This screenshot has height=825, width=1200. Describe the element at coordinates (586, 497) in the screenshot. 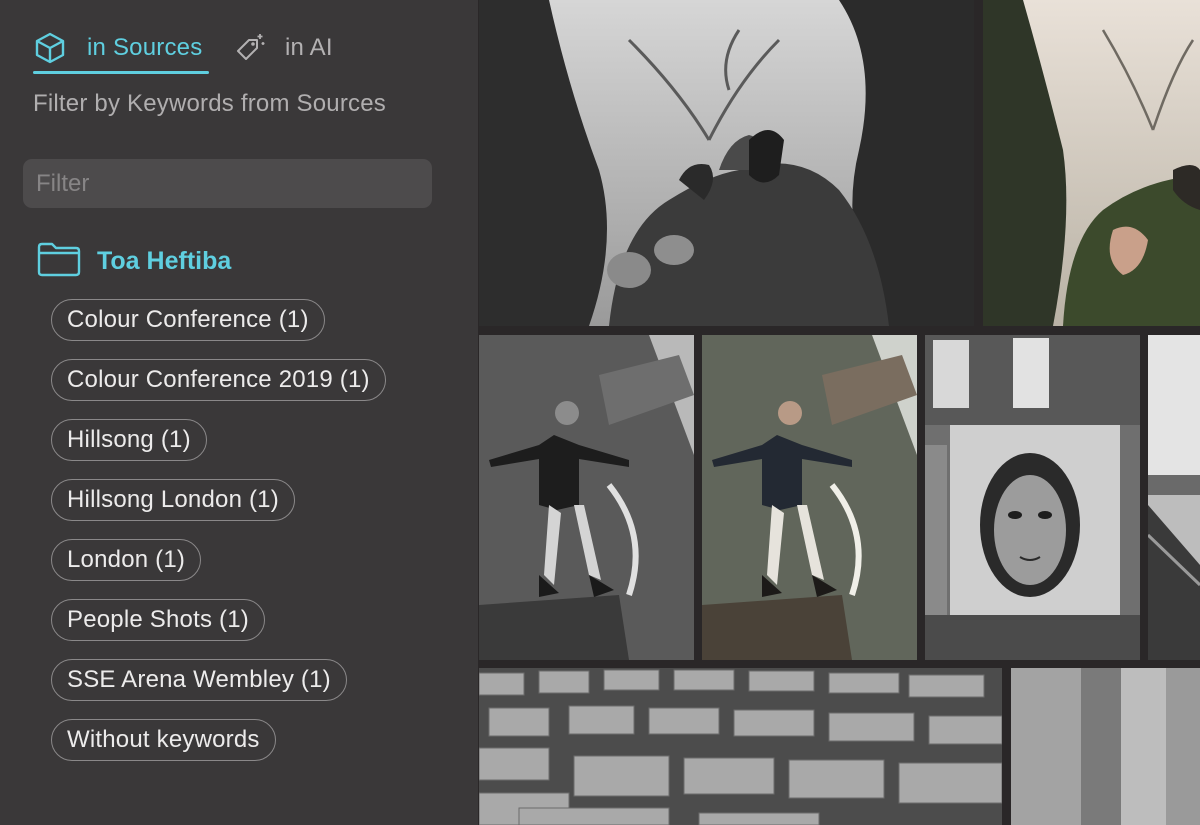

I see `photo-man-on-wall-bw` at that location.